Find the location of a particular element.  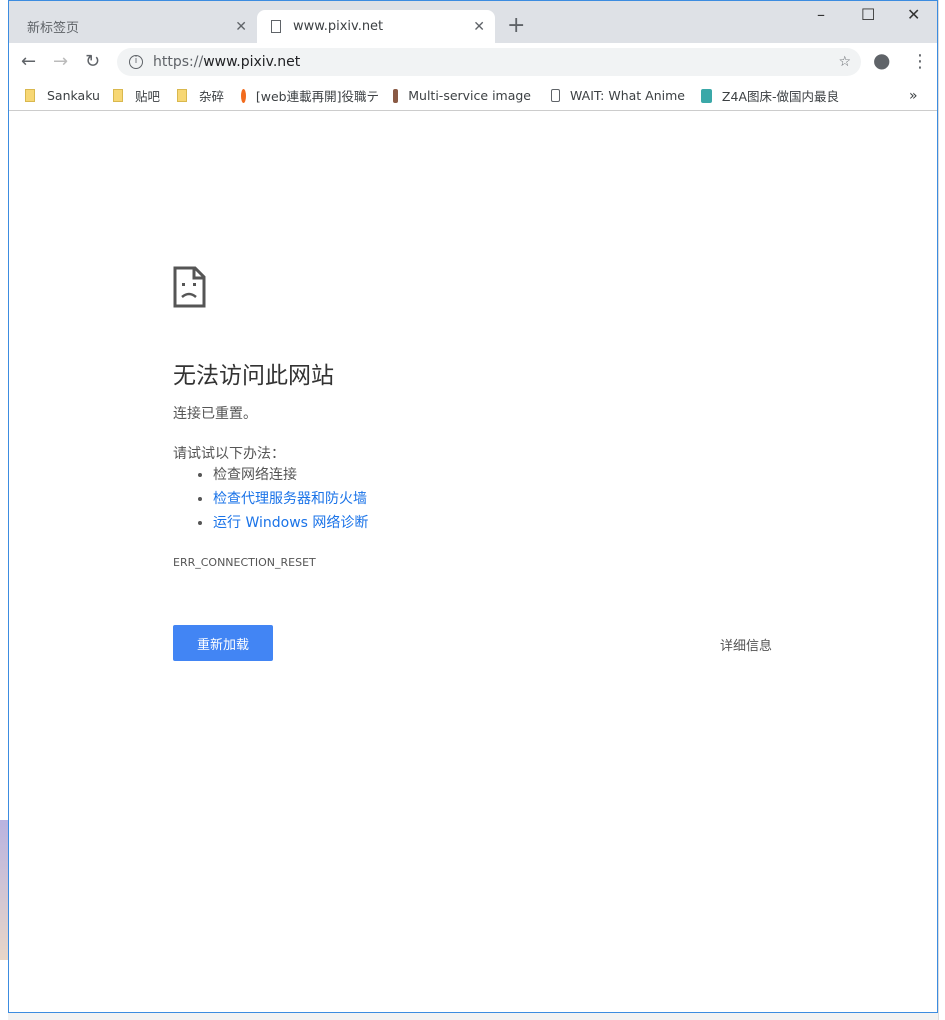

toolbar: ← → ↻ i https://www.pixiv.net ☆ ● ⋮ is located at coordinates (473, 62).